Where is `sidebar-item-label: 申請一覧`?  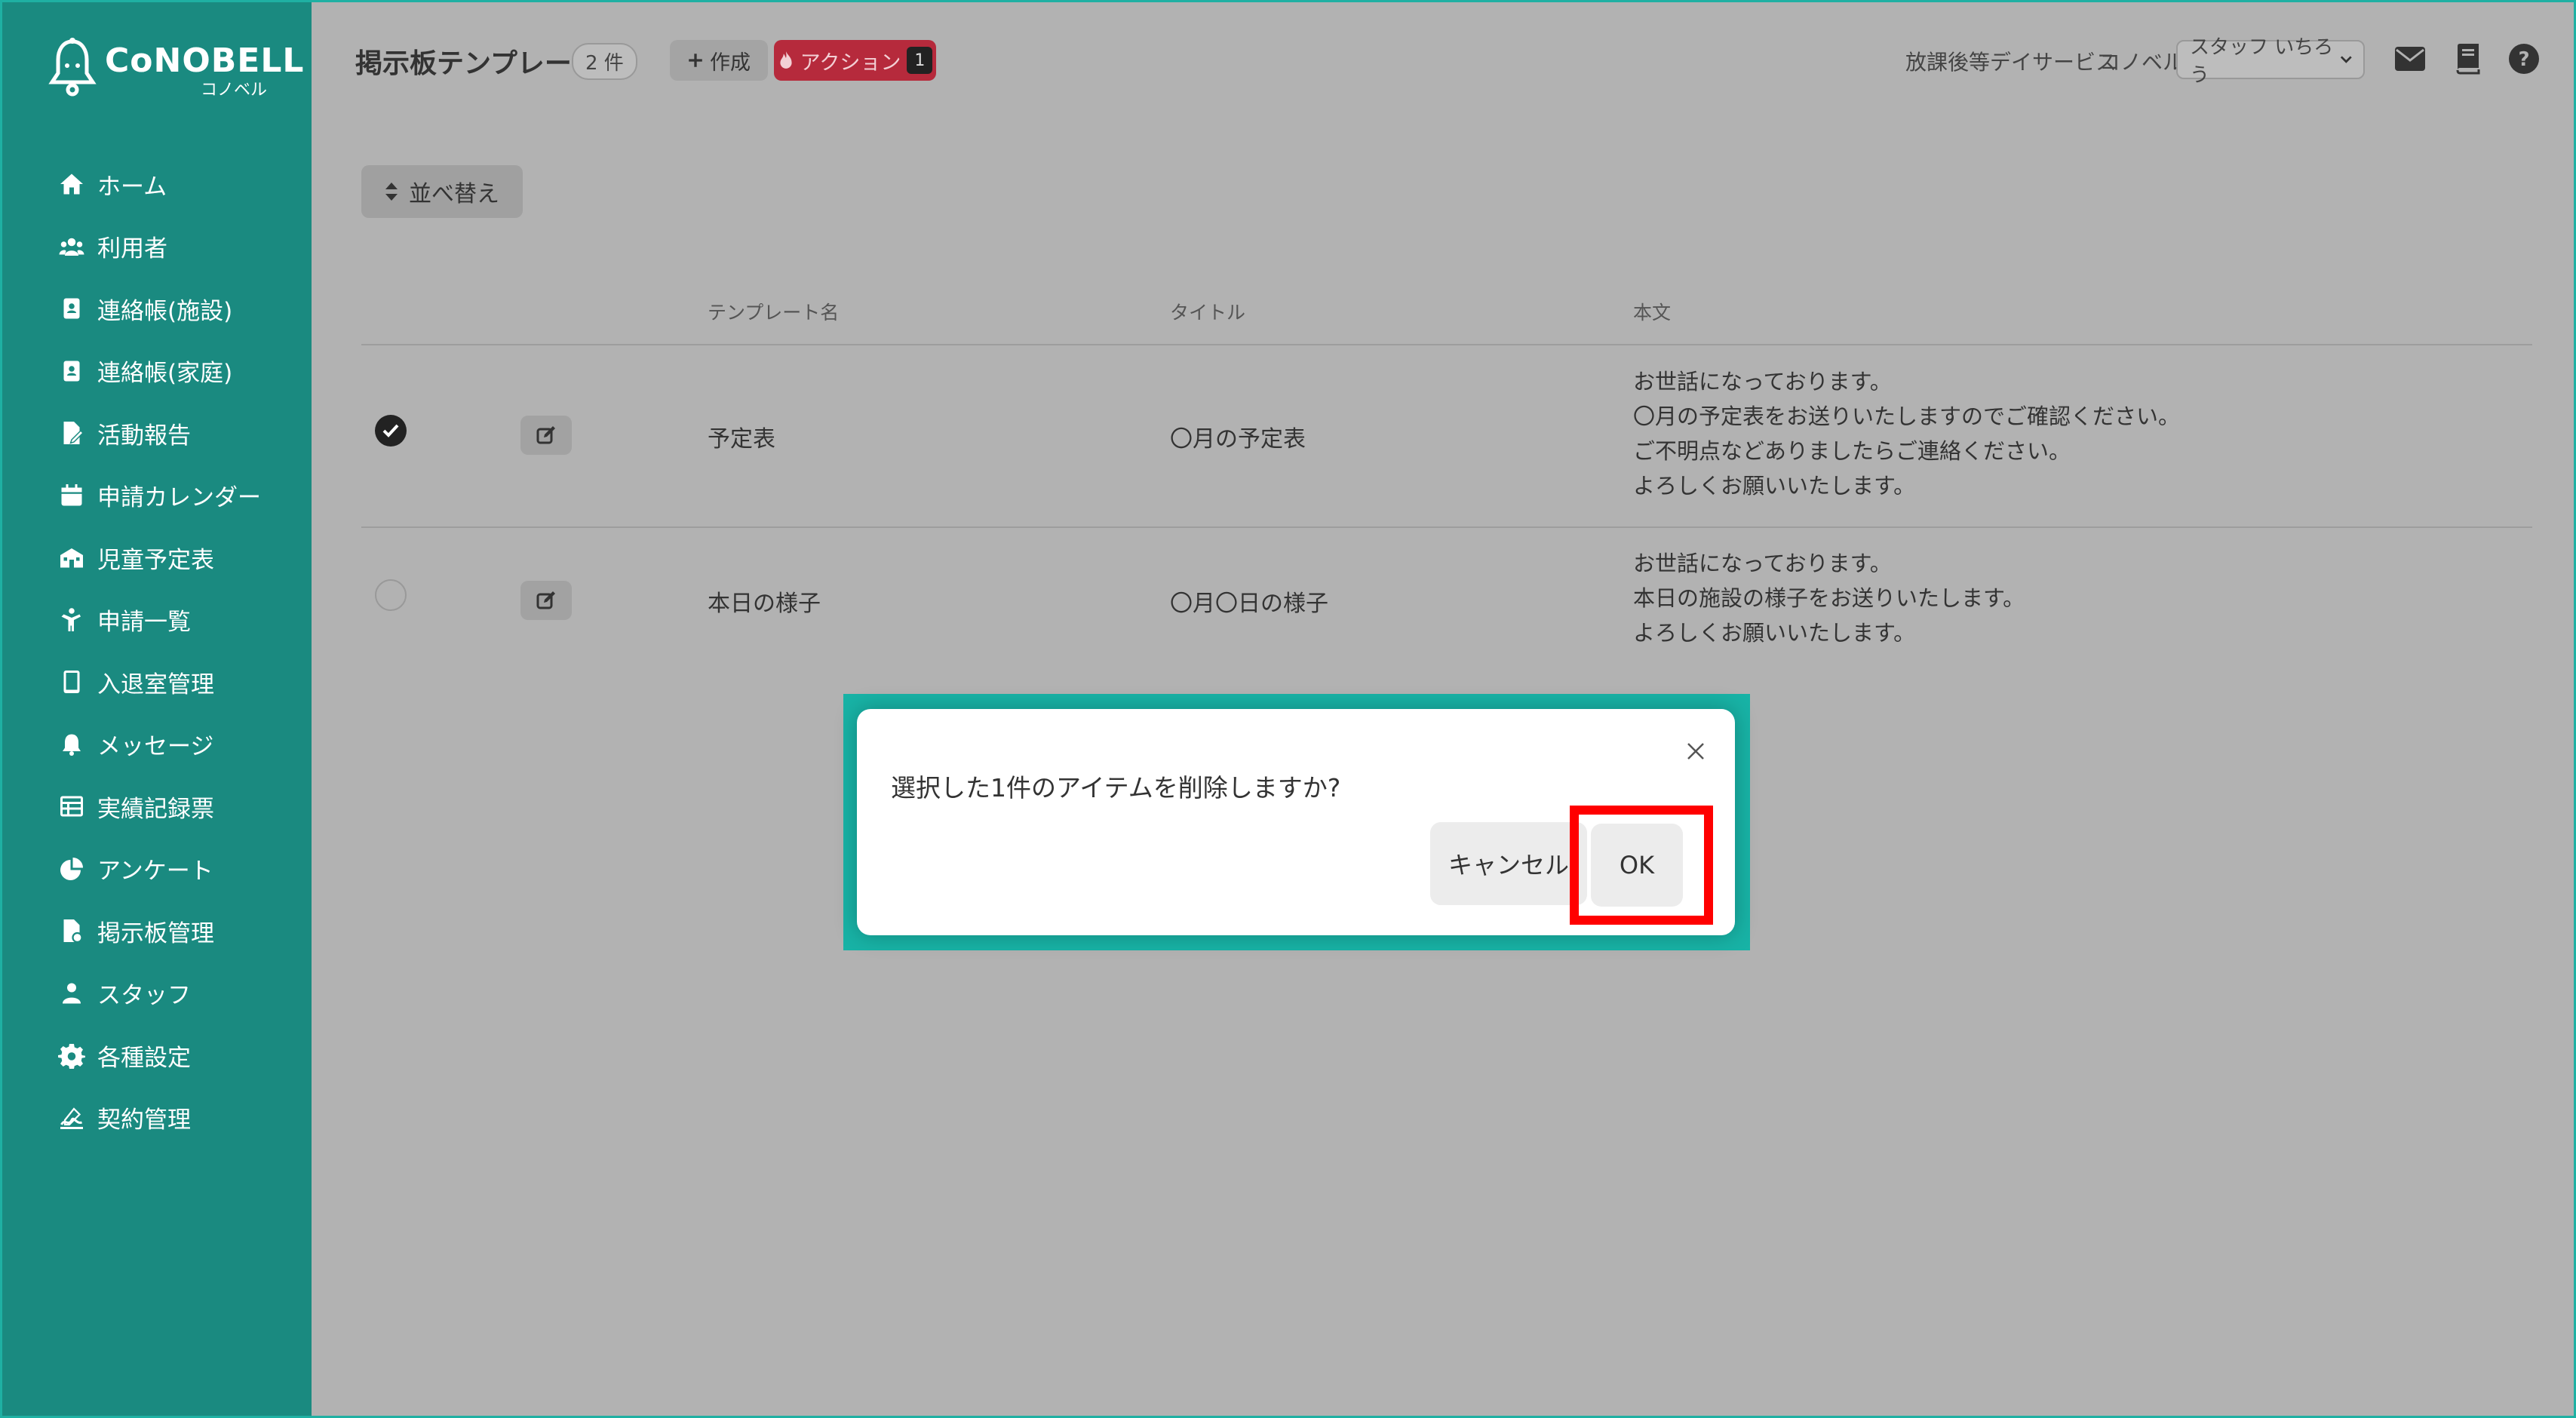 sidebar-item-label: 申請一覧 is located at coordinates (144, 623).